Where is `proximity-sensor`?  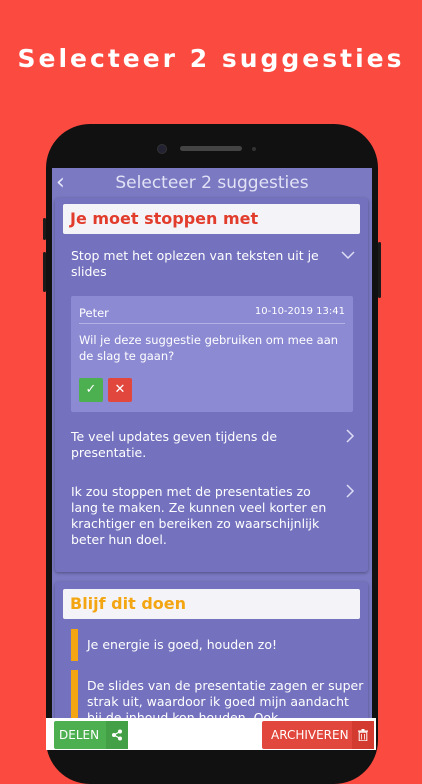 proximity-sensor is located at coordinates (254, 149).